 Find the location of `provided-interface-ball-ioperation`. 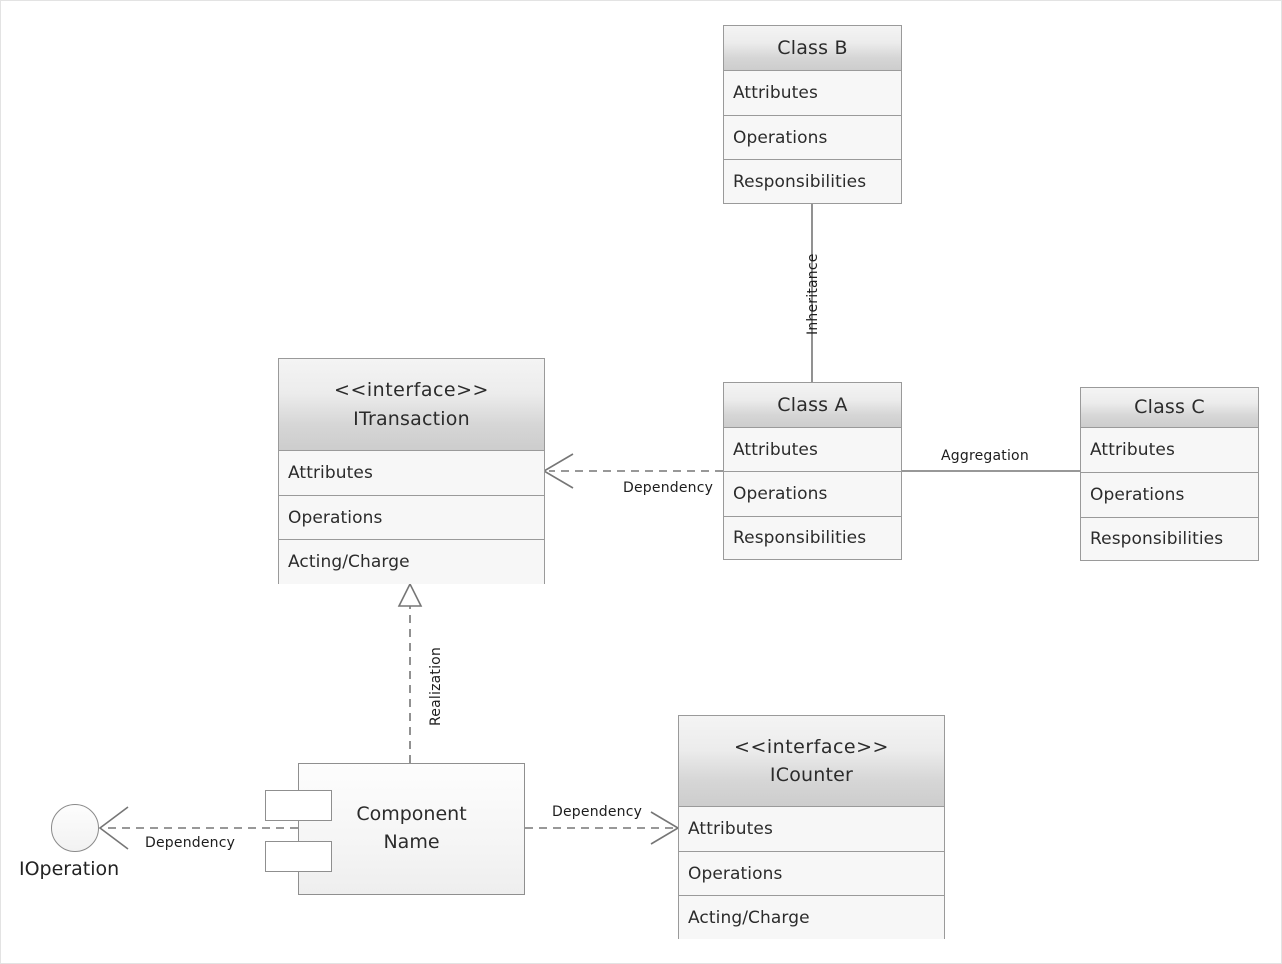

provided-interface-ball-ioperation is located at coordinates (75, 828).